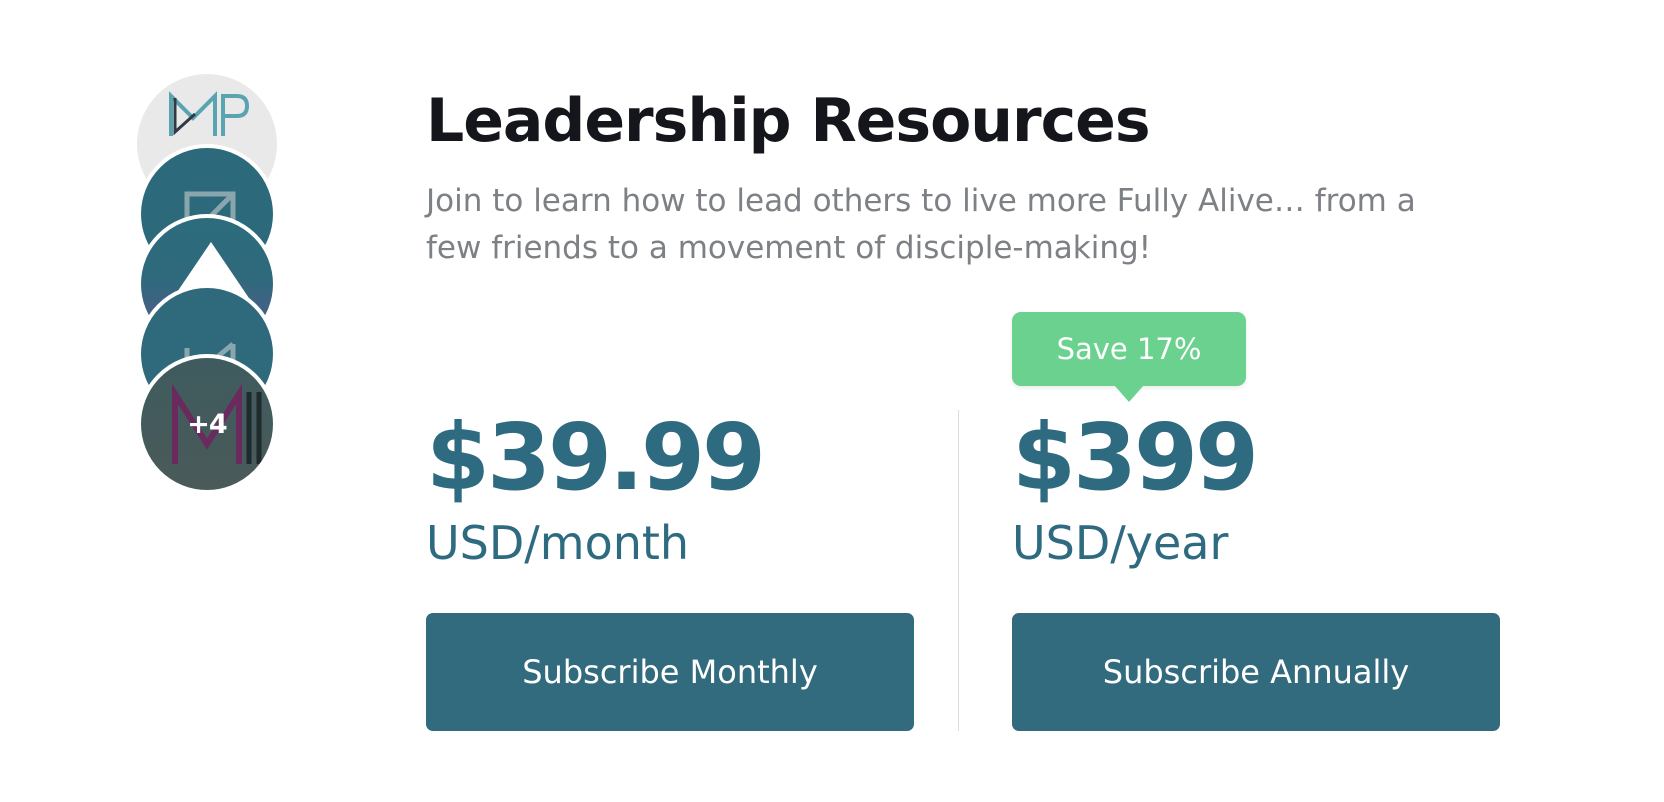 This screenshot has width=1664, height=802. I want to click on group-avatar-stack: +4, so click(209, 286).